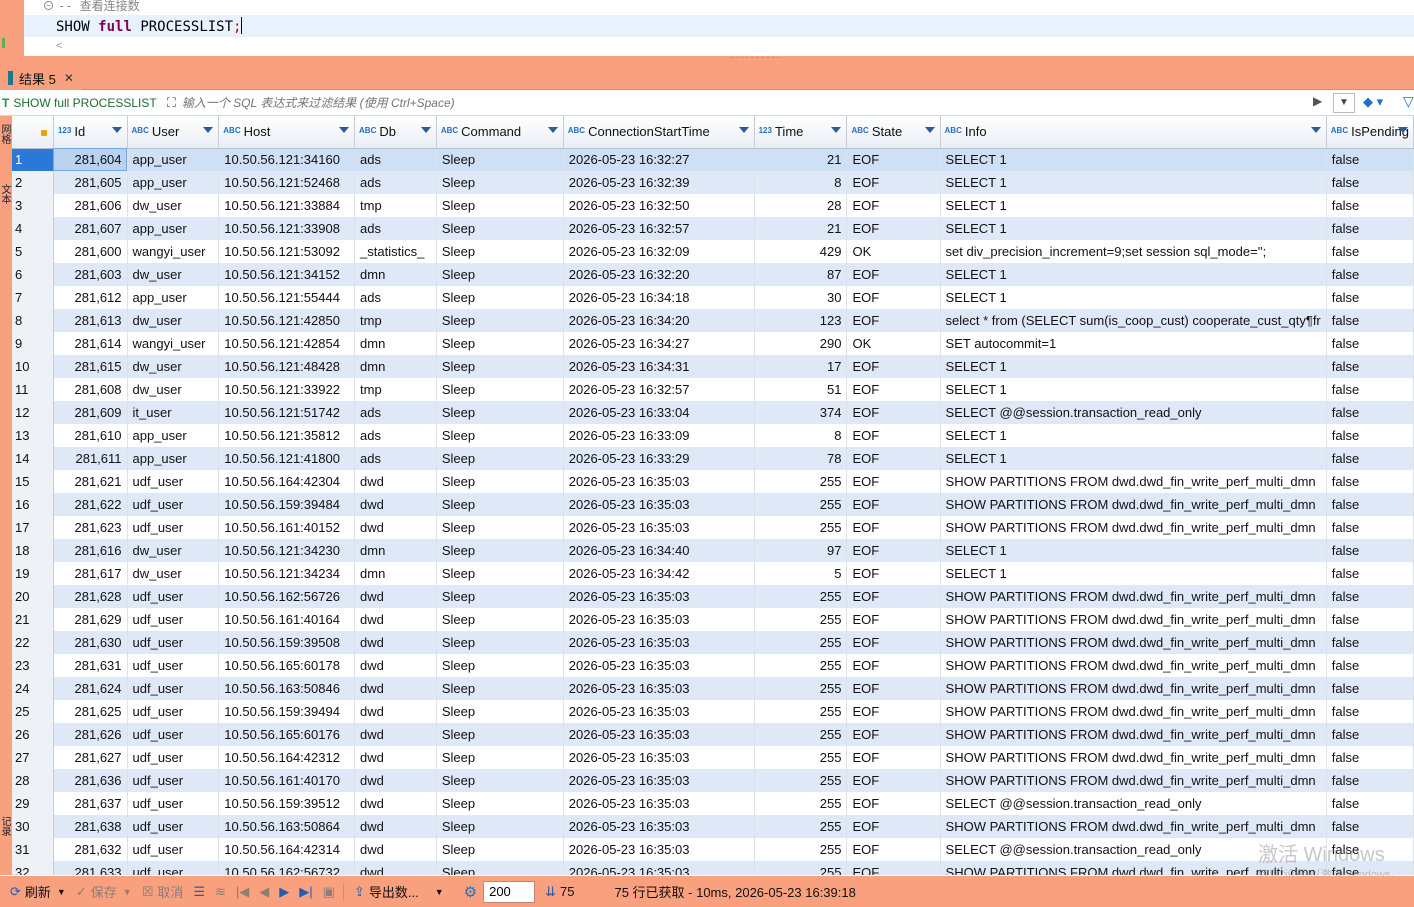 This screenshot has width=1414, height=907. What do you see at coordinates (90, 711) in the screenshot?
I see `table-cell: 281,625` at bounding box center [90, 711].